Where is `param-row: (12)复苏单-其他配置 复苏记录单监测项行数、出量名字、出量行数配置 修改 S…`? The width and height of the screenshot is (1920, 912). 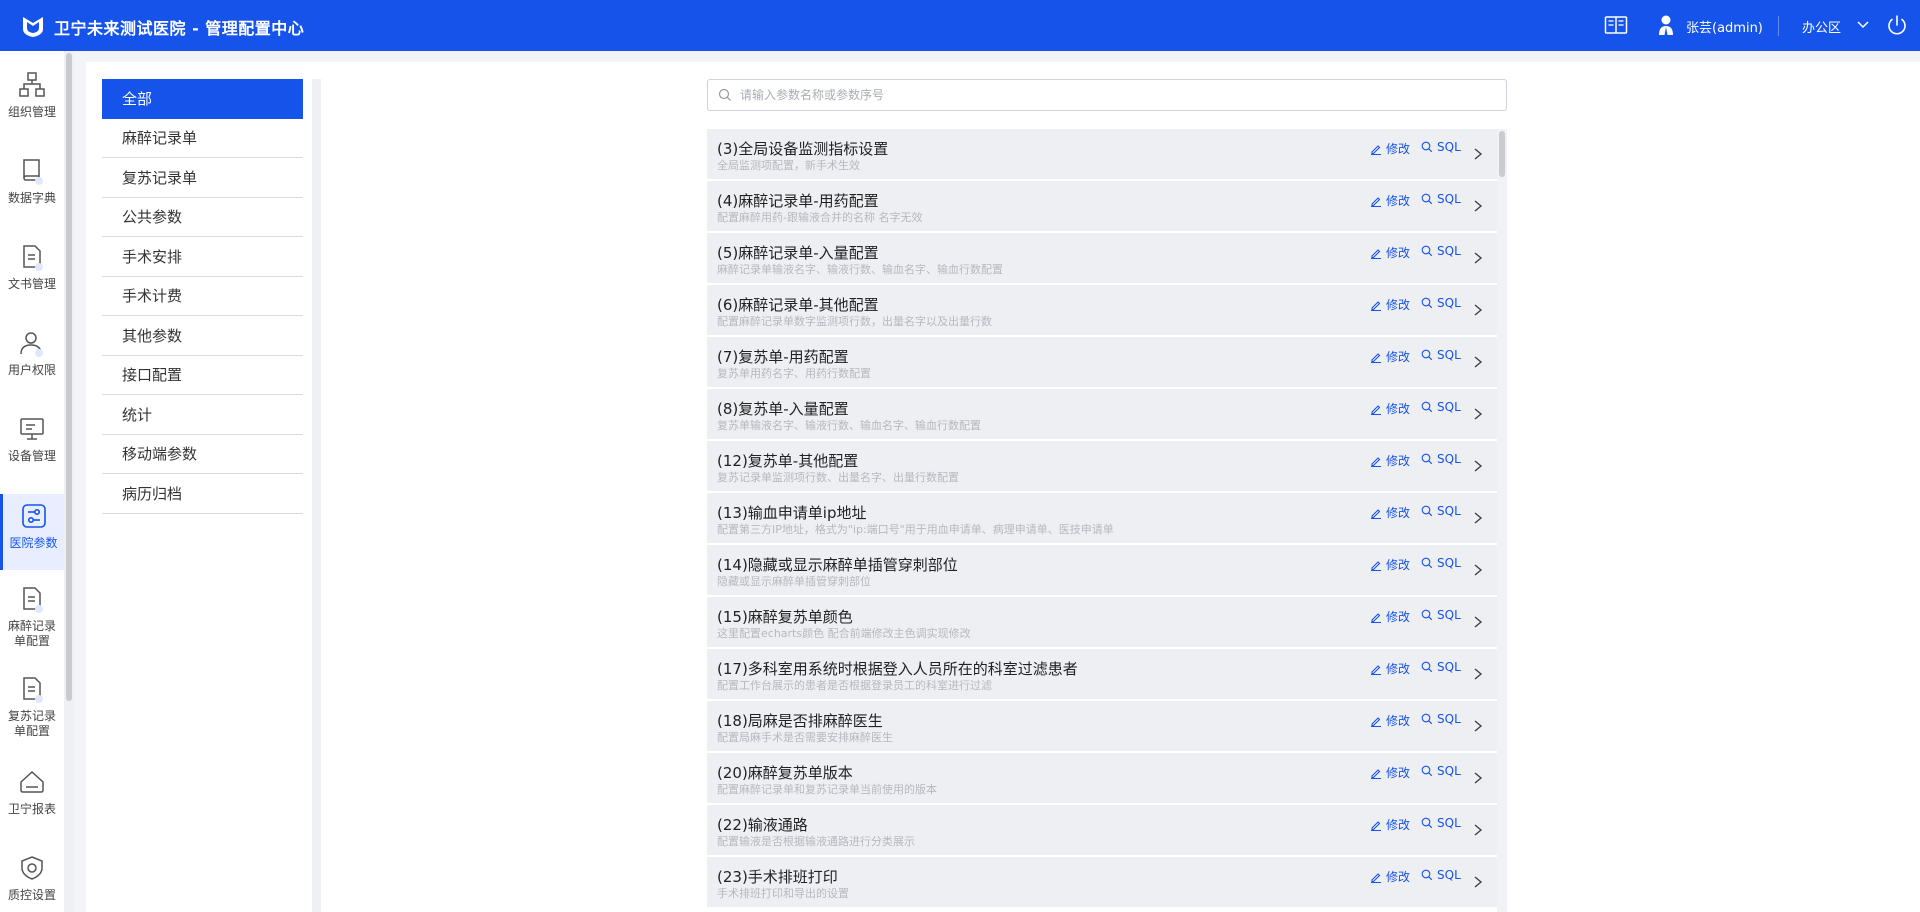
param-row: (12)复苏单-其他配置 复苏记录单监测项行数、出量名字、出量行数配置 修改 S… is located at coordinates (1102, 466).